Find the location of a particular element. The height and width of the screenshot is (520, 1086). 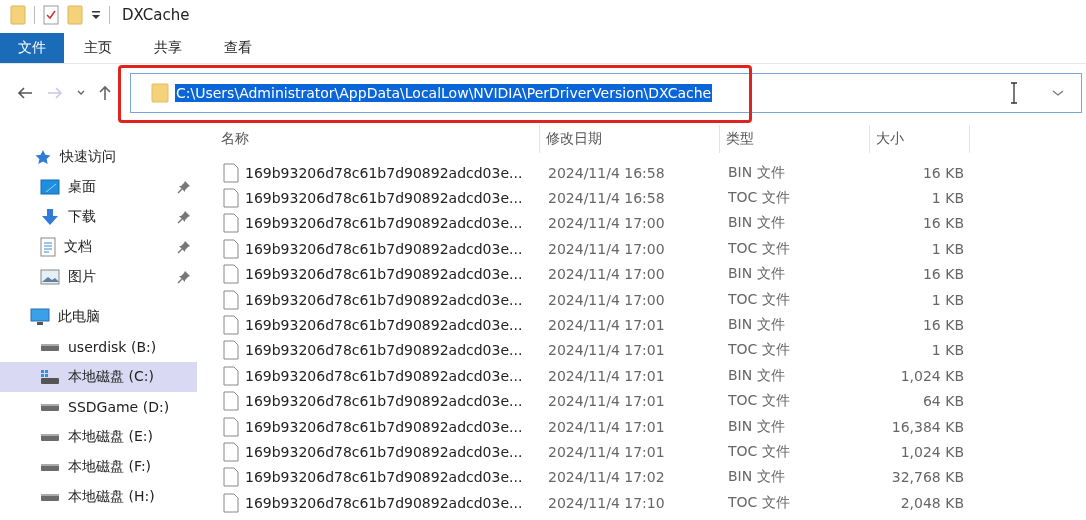

address-path: C:\Users\Administrator\AppData\LocalLow\NVIDIA\PerDriverVersion\DXCache is located at coordinates (444, 93).